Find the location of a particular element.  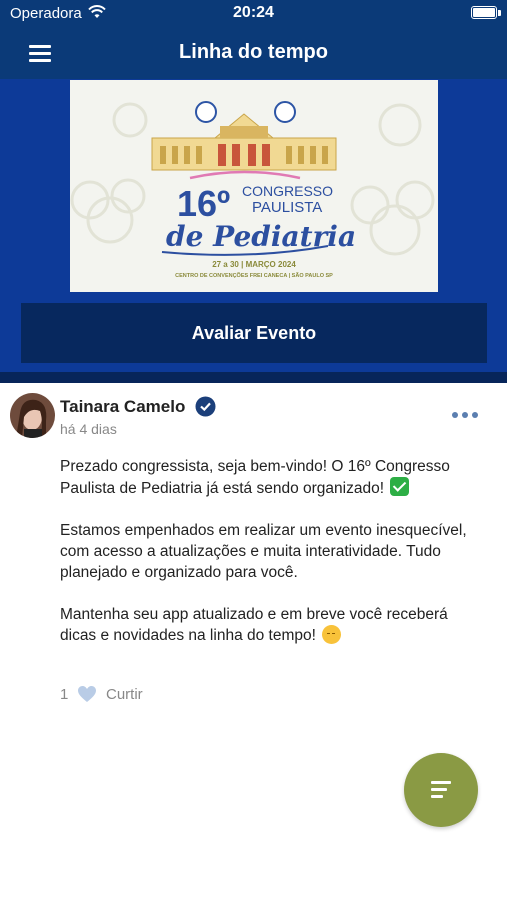

app-bar: Linha do tempo is located at coordinates (253, 53).